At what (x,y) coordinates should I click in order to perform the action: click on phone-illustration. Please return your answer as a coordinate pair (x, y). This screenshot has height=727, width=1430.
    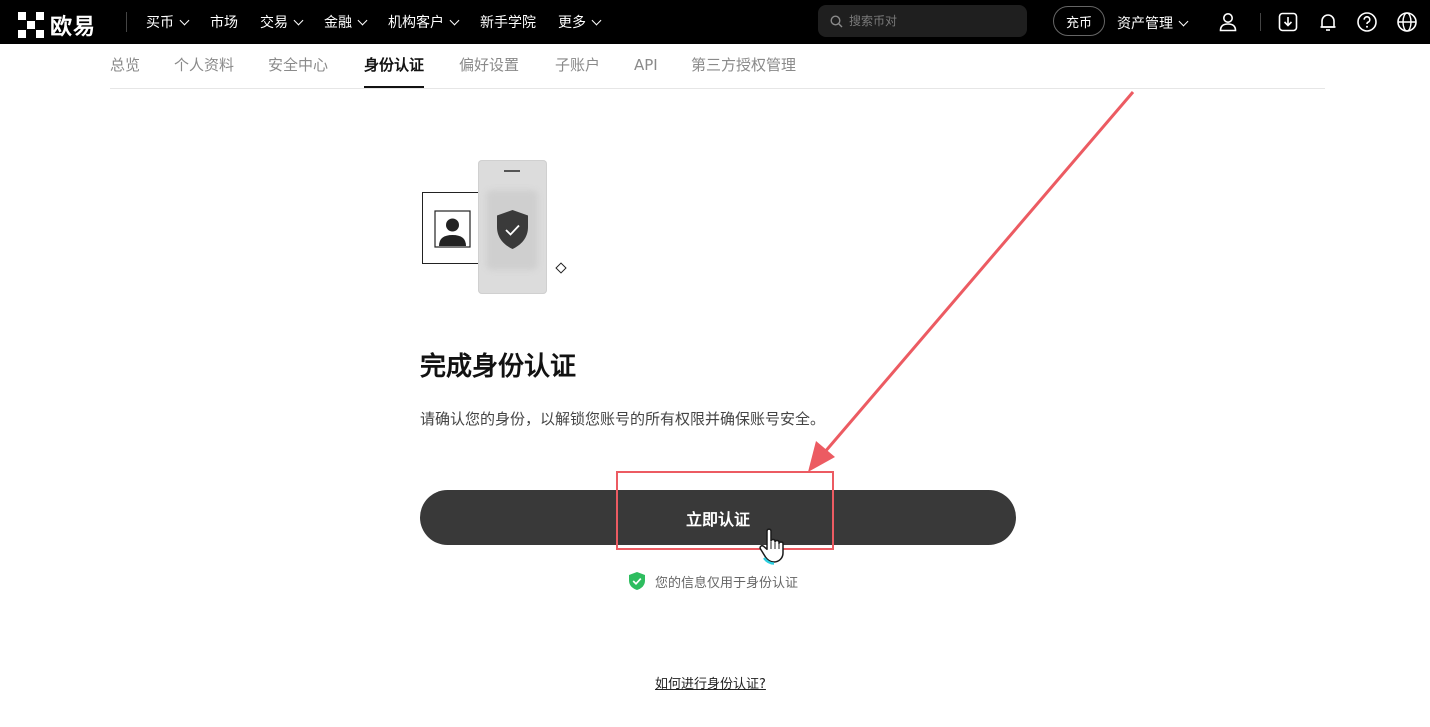
    Looking at the image, I should click on (512, 227).